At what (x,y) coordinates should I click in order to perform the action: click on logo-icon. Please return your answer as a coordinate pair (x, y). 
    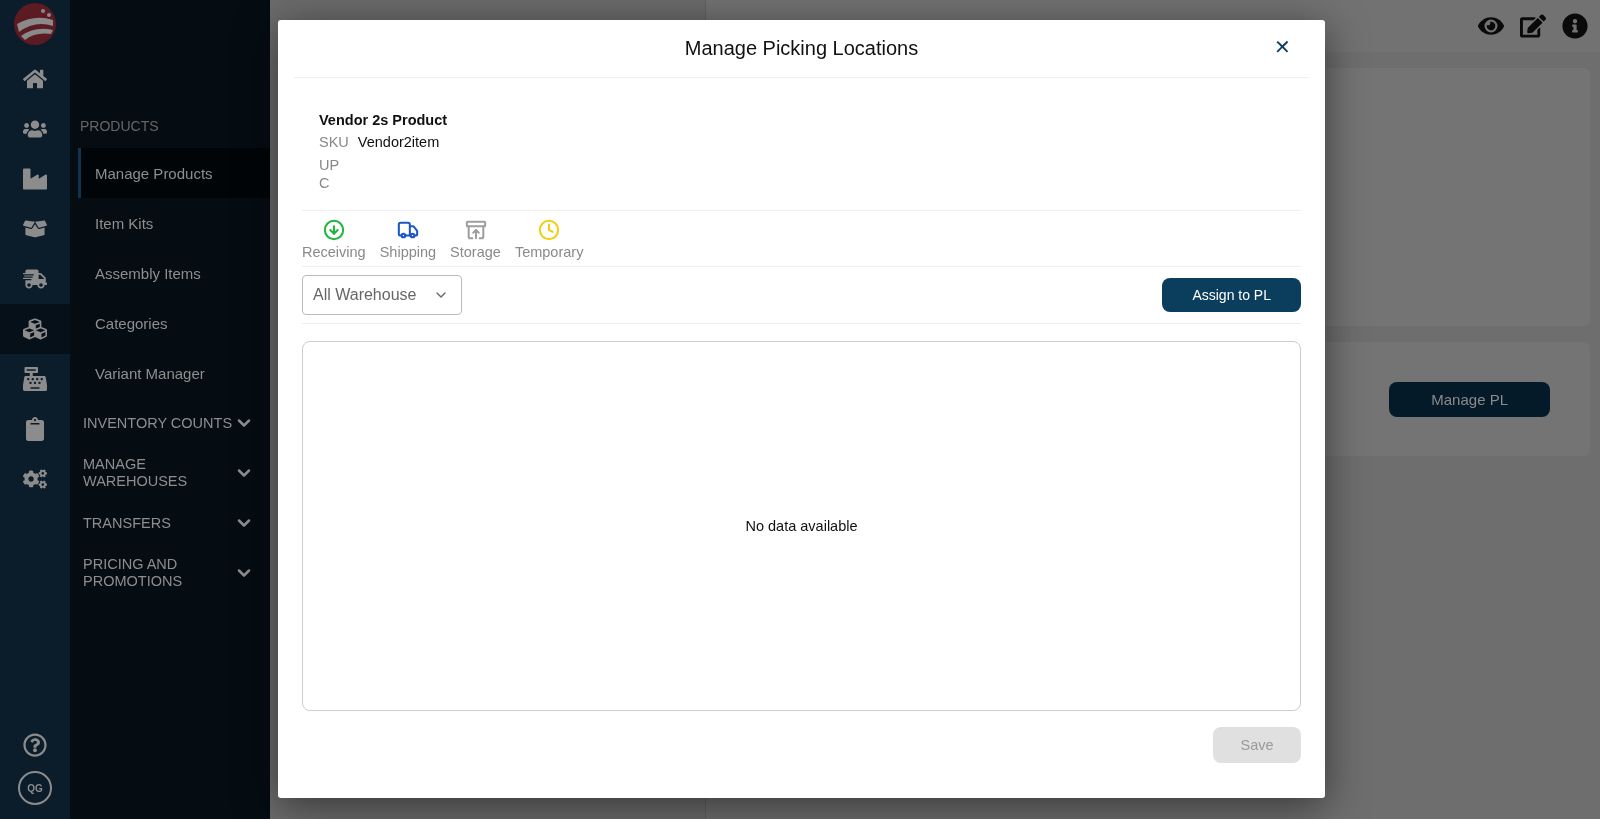
    Looking at the image, I should click on (35, 24).